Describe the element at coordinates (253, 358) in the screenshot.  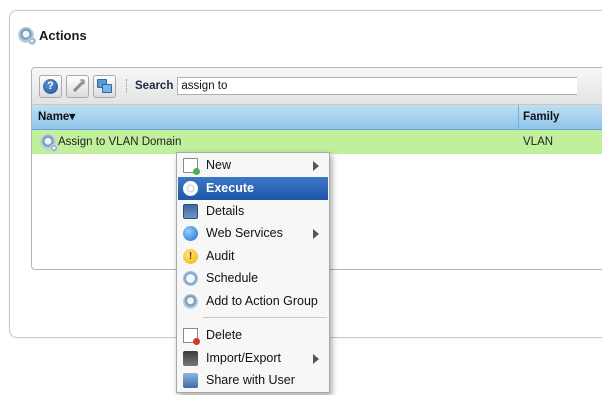
I see `menu-item-import-export: Import/Export` at that location.